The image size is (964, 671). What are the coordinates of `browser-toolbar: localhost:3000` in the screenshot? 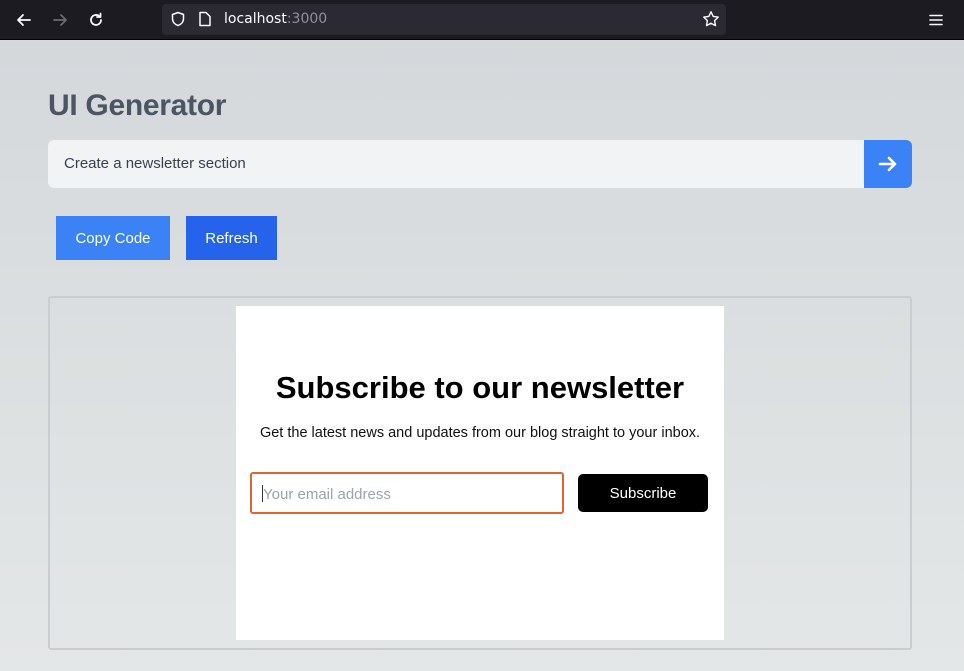 It's located at (482, 20).